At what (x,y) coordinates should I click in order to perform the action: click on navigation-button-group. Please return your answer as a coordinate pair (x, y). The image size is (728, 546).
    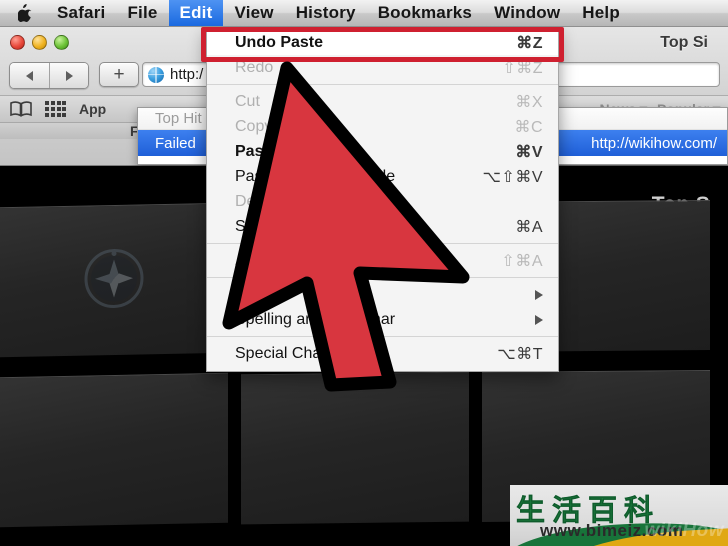
    Looking at the image, I should click on (49, 75).